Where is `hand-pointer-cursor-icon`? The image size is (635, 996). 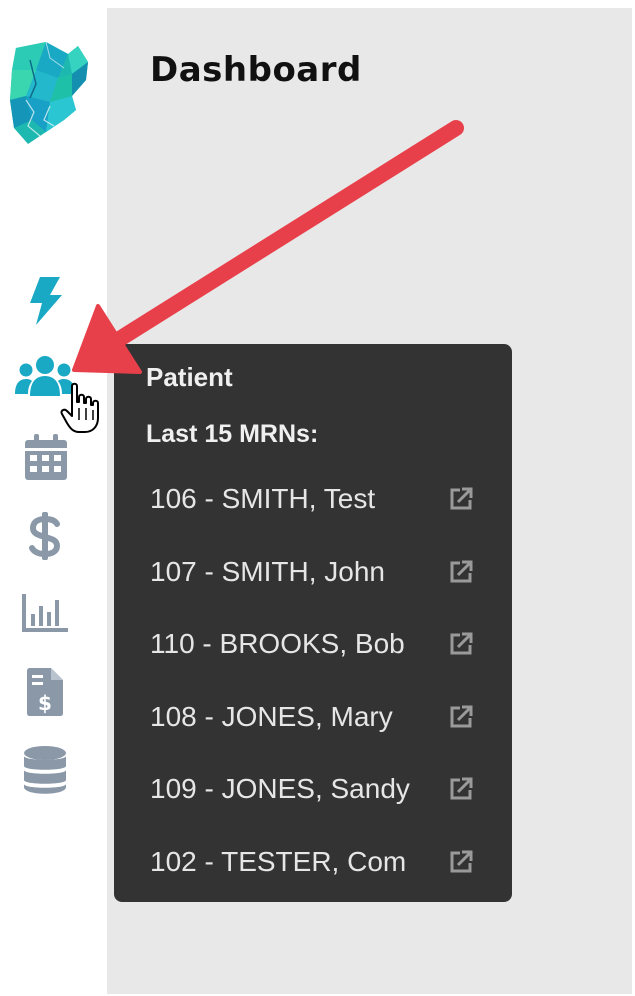 hand-pointer-cursor-icon is located at coordinates (79, 407).